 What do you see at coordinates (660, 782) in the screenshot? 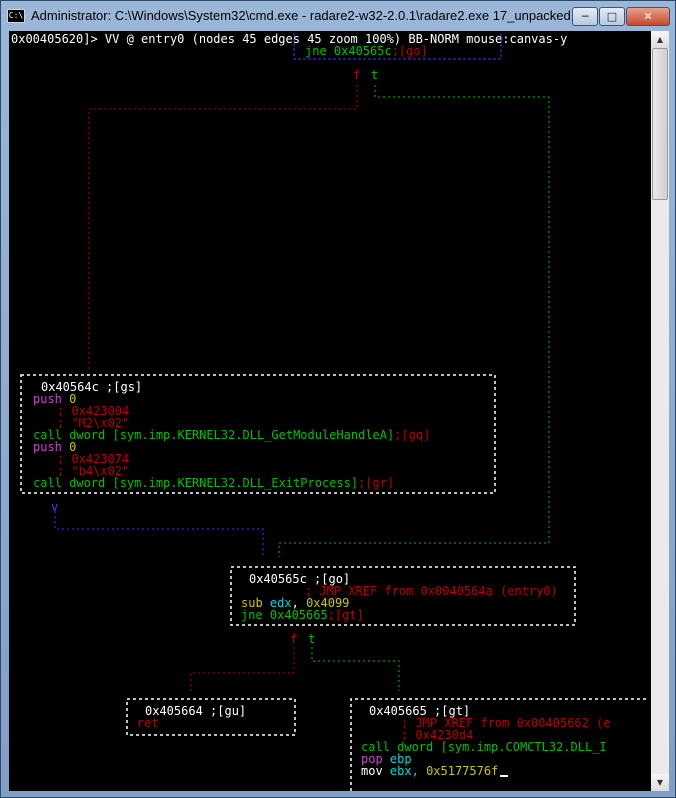
I see `scroll-down-arrow-icon: ▼` at bounding box center [660, 782].